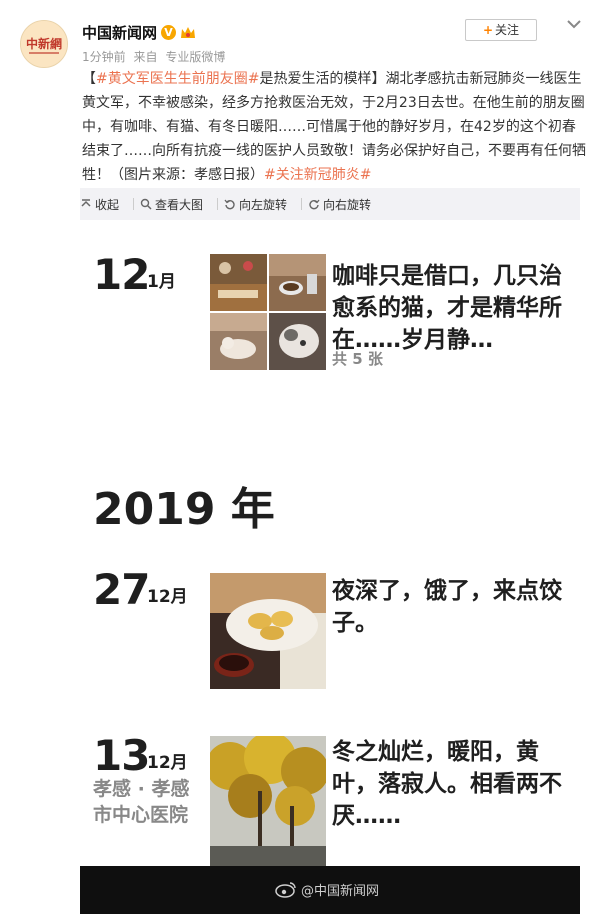 The image size is (600, 920). I want to click on post-header: 中新網 中国新闻网 V 1分钟前 来自 专业版微博 + 关注, so click(300, 35).